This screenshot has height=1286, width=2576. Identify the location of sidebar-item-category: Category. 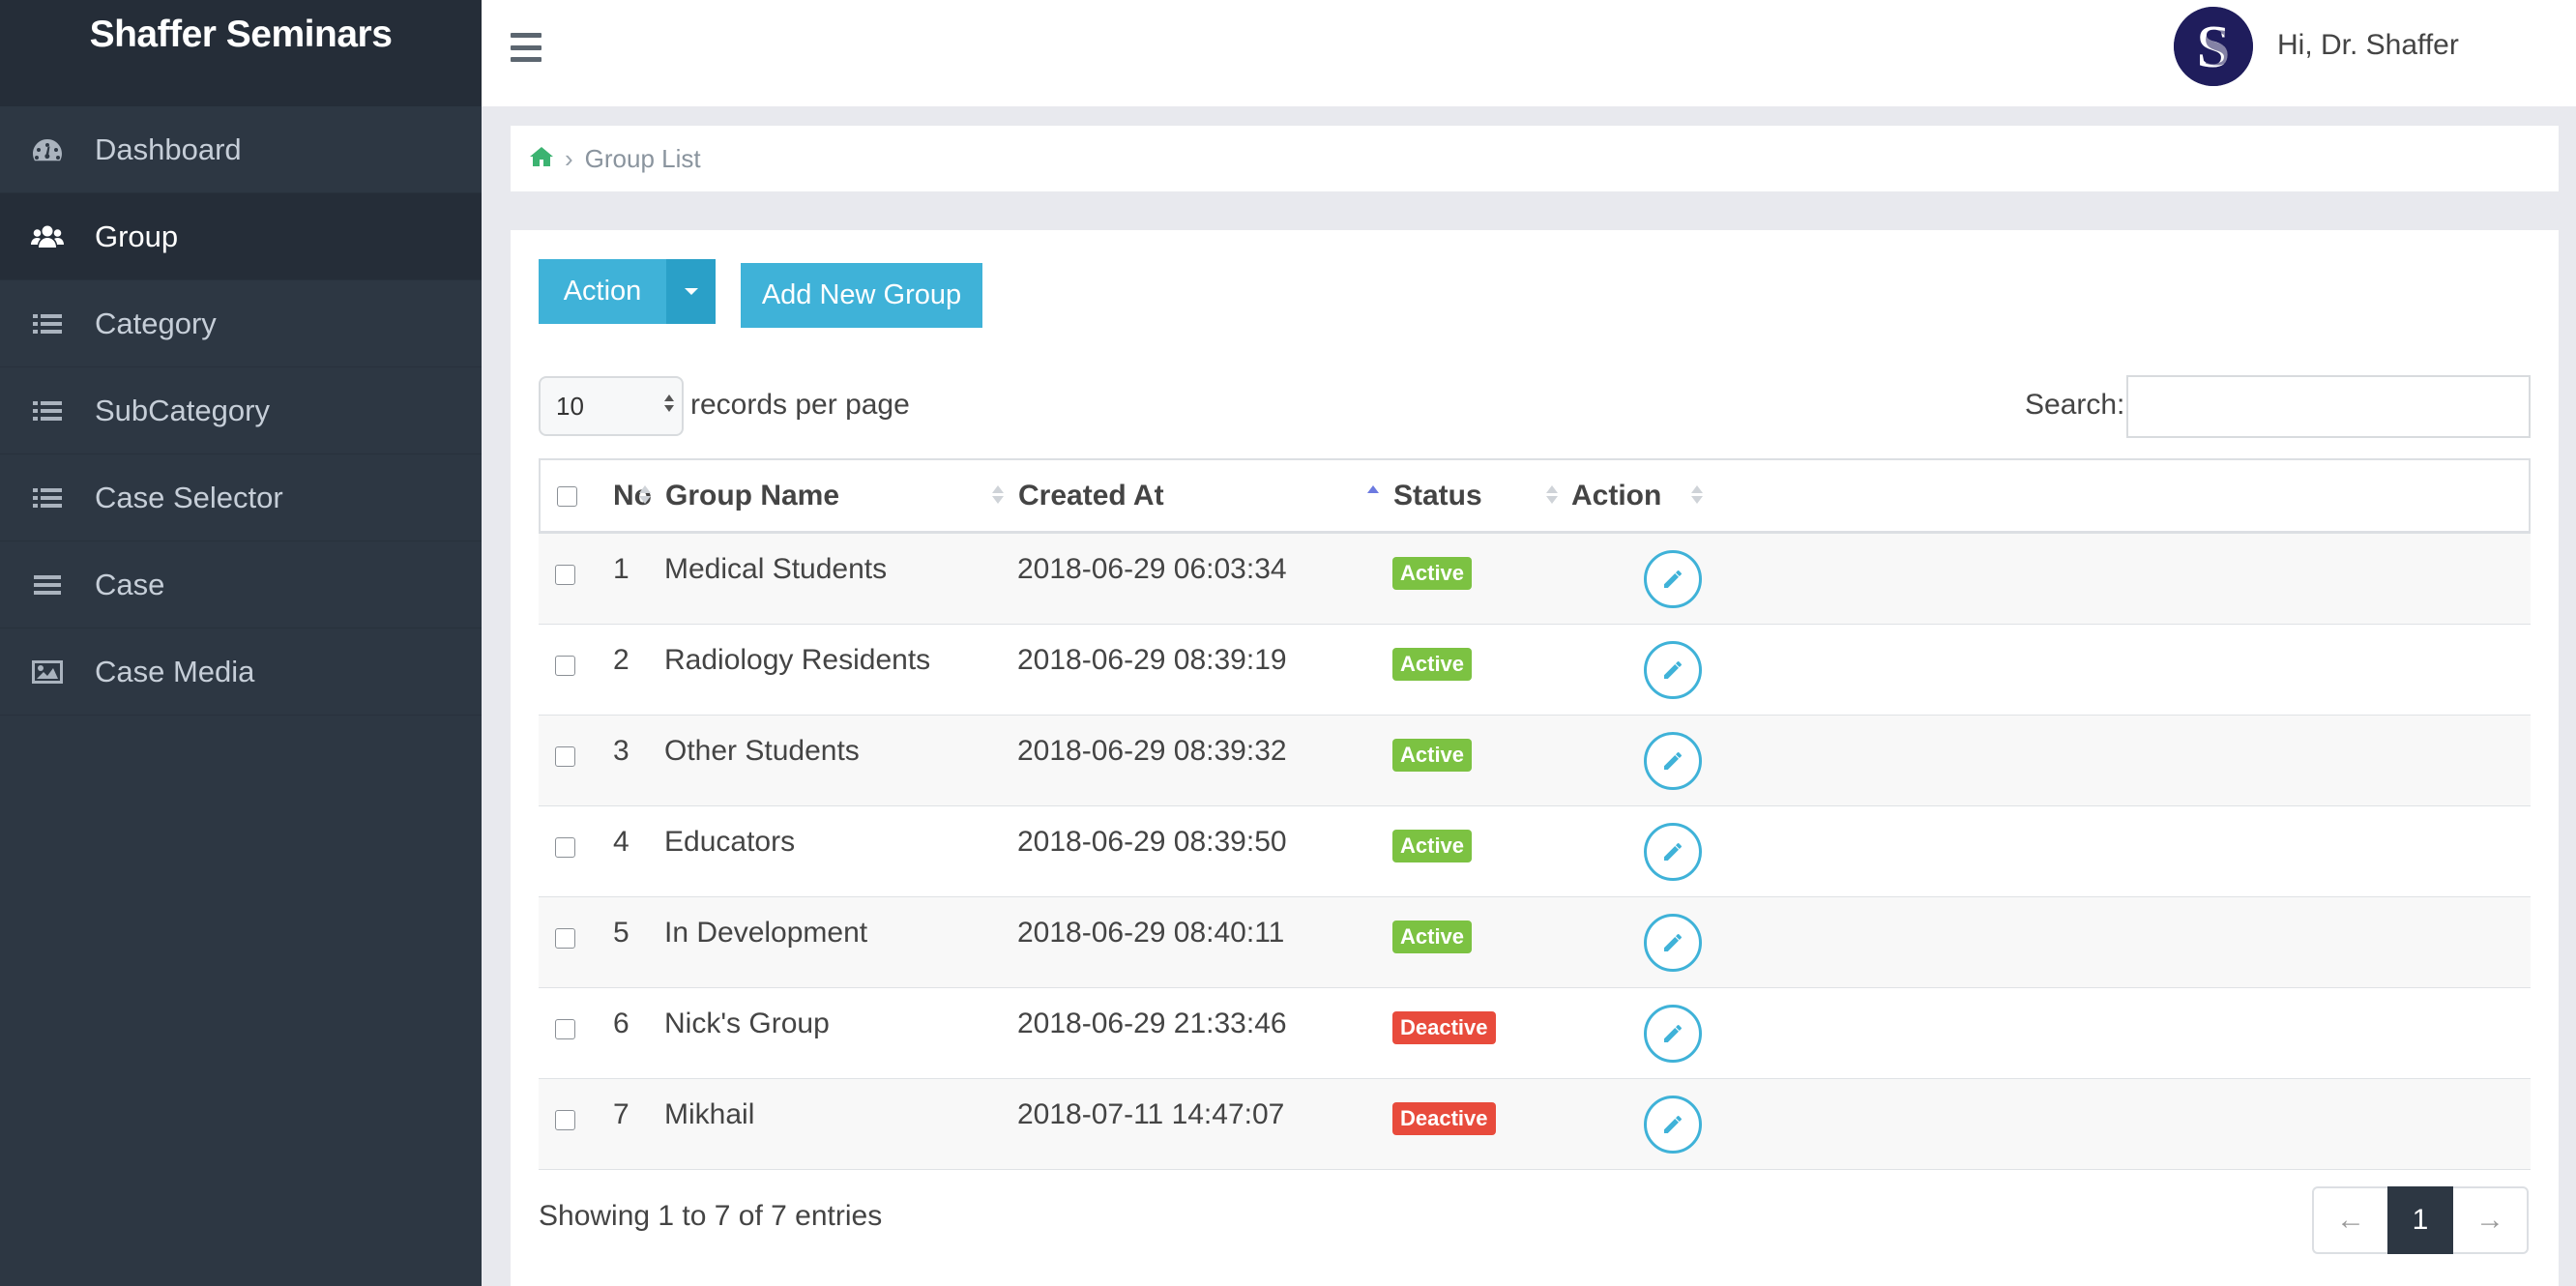
(241, 324).